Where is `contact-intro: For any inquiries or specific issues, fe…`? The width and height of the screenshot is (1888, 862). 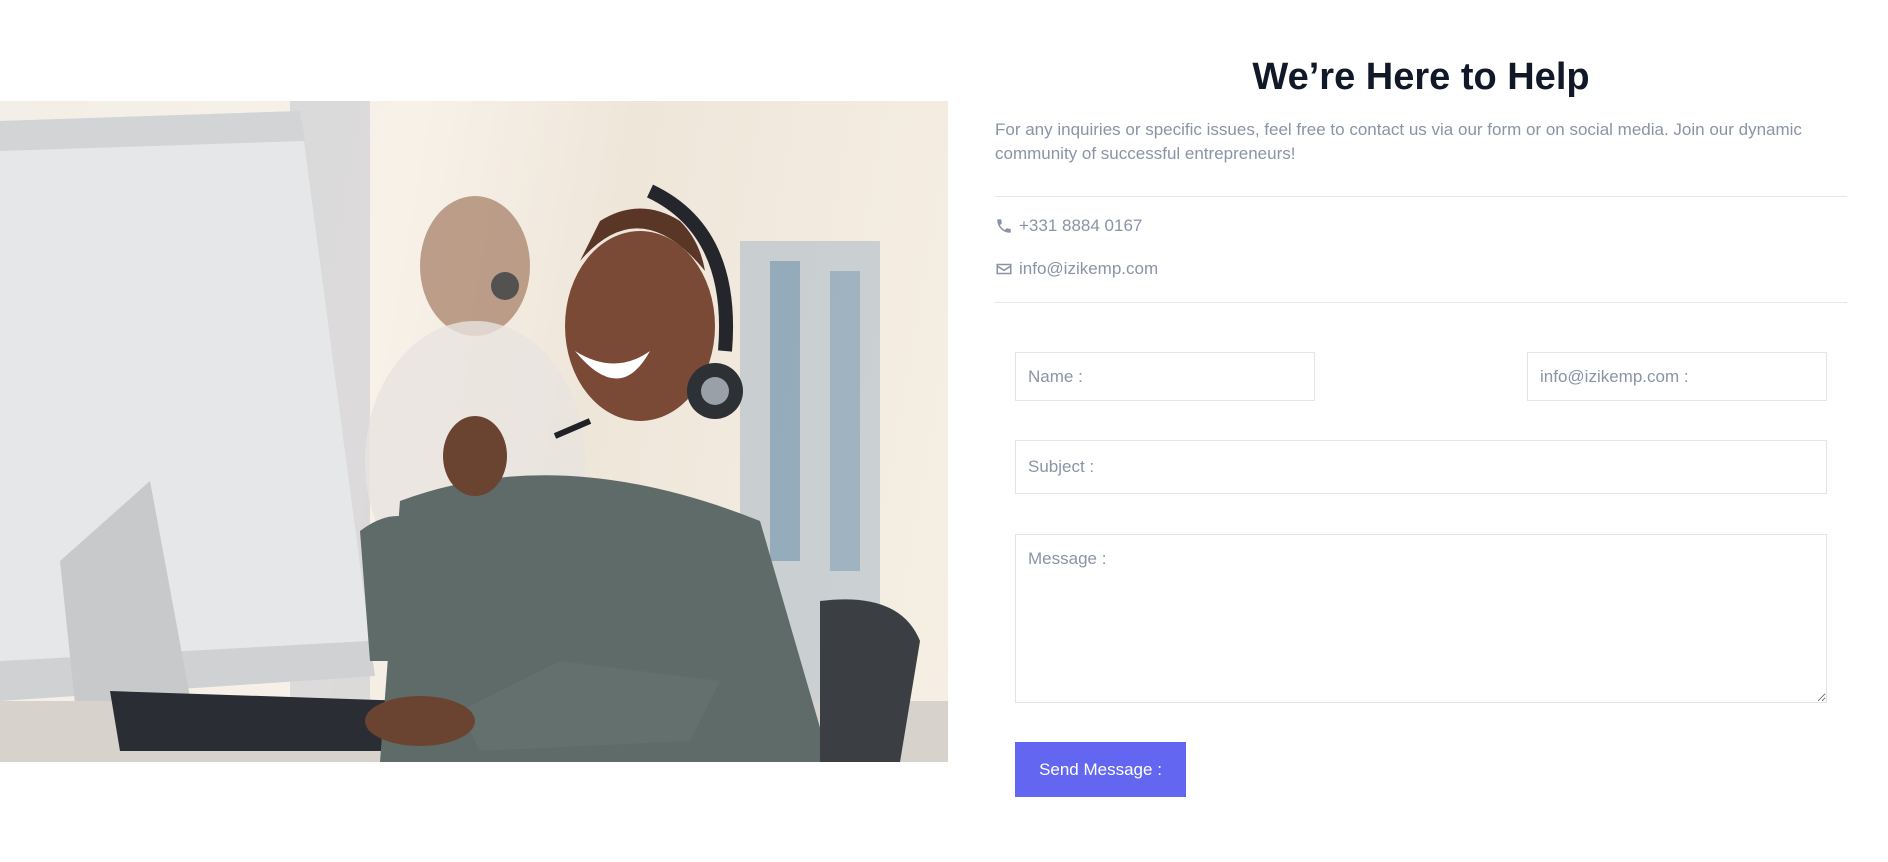
contact-intro: For any inquiries or specific issues, fe… is located at coordinates (1398, 141).